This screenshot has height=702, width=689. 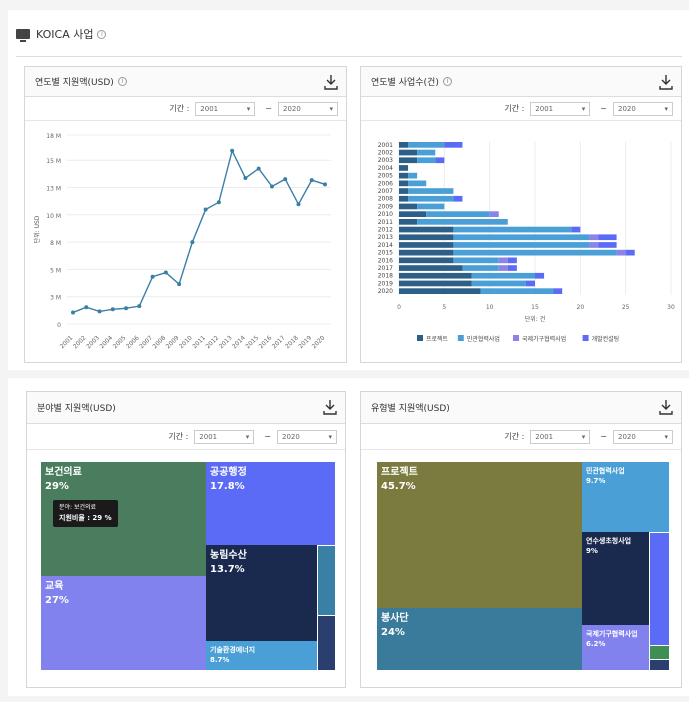 What do you see at coordinates (123, 623) in the screenshot?
I see `treemap-cell: 교육 27%` at bounding box center [123, 623].